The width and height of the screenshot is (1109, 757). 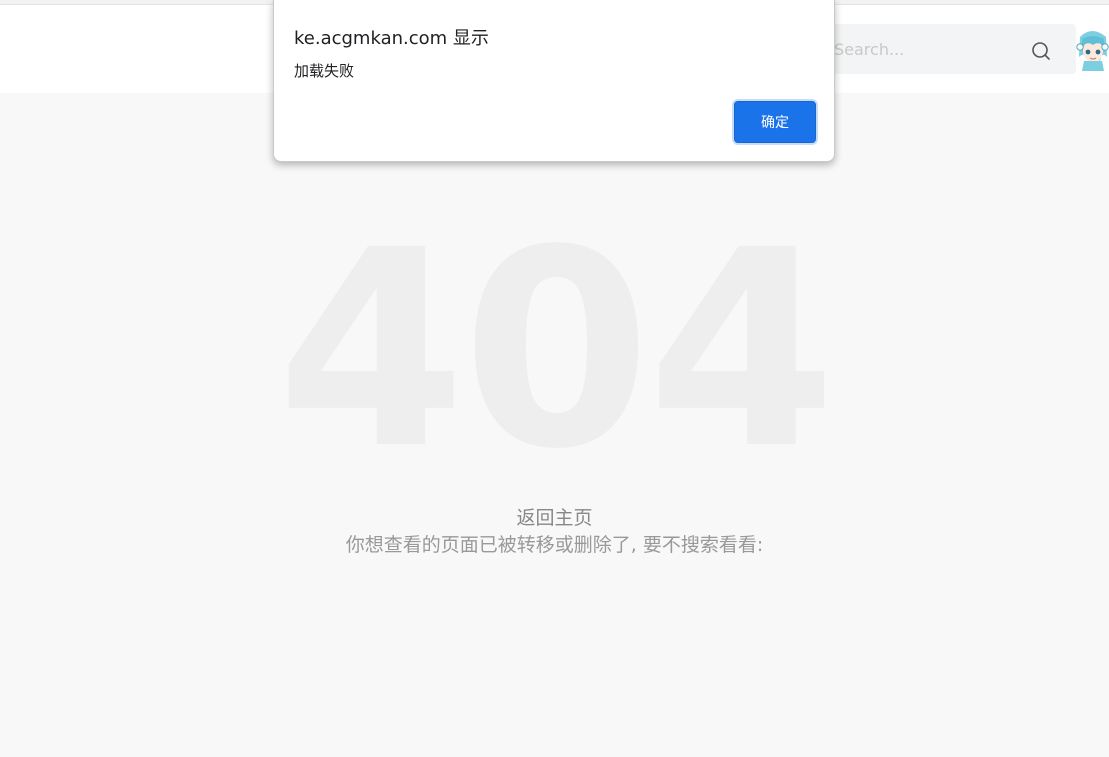 What do you see at coordinates (554, 81) in the screenshot?
I see `alert-dialog: ke.acgmkan.com 显示 加载失败 确定` at bounding box center [554, 81].